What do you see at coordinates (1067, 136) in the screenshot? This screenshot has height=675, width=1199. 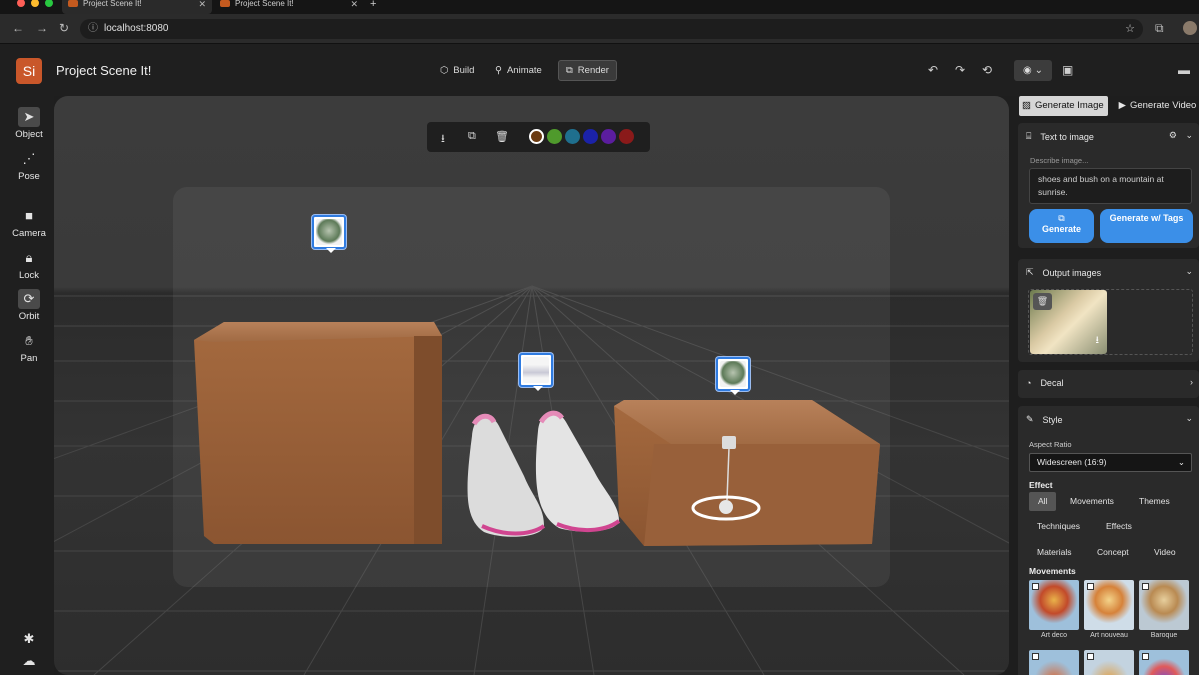 I see `card-title: Text to image` at bounding box center [1067, 136].